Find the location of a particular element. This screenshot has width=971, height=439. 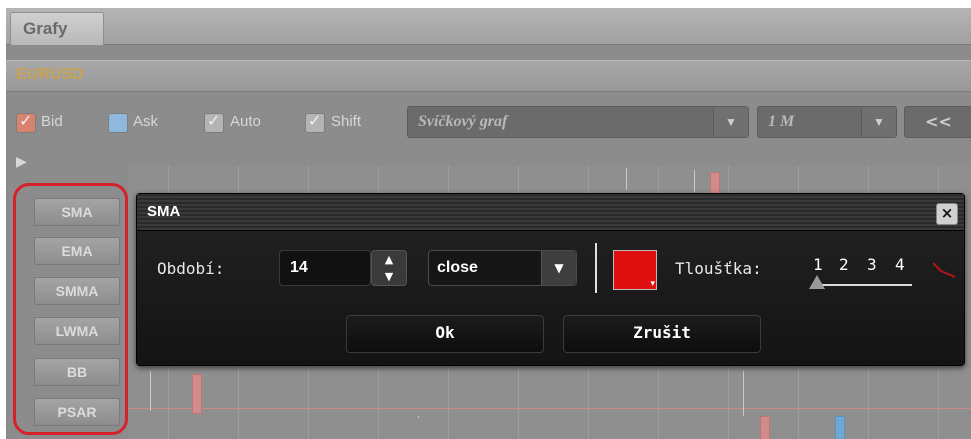

price-line is located at coordinates (549, 408).